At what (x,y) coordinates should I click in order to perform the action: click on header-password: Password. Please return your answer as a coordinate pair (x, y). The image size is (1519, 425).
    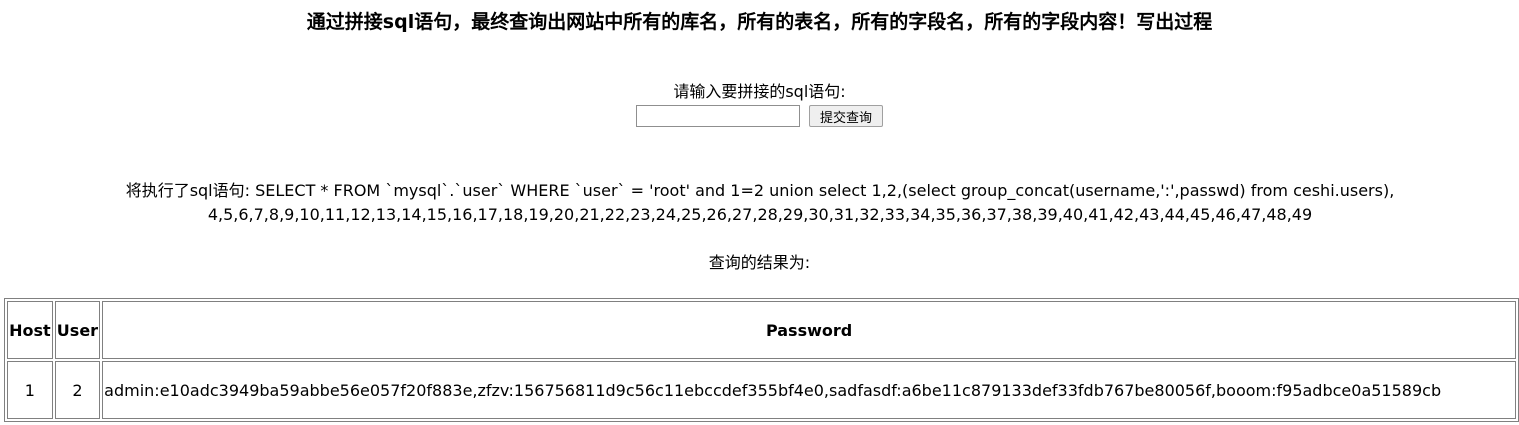
    Looking at the image, I should click on (809, 330).